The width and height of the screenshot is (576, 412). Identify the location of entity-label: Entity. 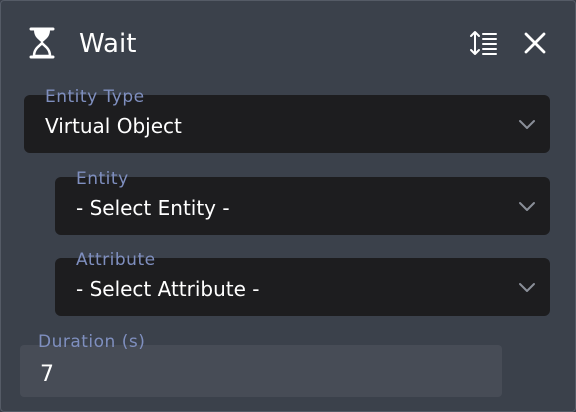
(102, 179).